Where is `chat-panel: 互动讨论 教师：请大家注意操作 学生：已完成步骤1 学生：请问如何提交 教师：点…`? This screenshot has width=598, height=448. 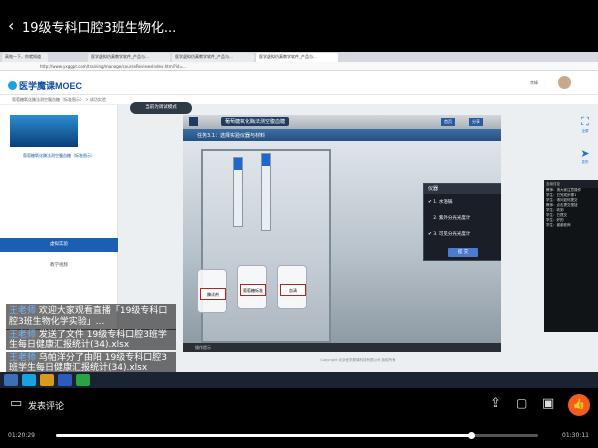
chat-panel: 互动讨论 教师：请大家注意操作 学生：已完成步骤1 学生：请问如何提交 教师：点… is located at coordinates (571, 256).